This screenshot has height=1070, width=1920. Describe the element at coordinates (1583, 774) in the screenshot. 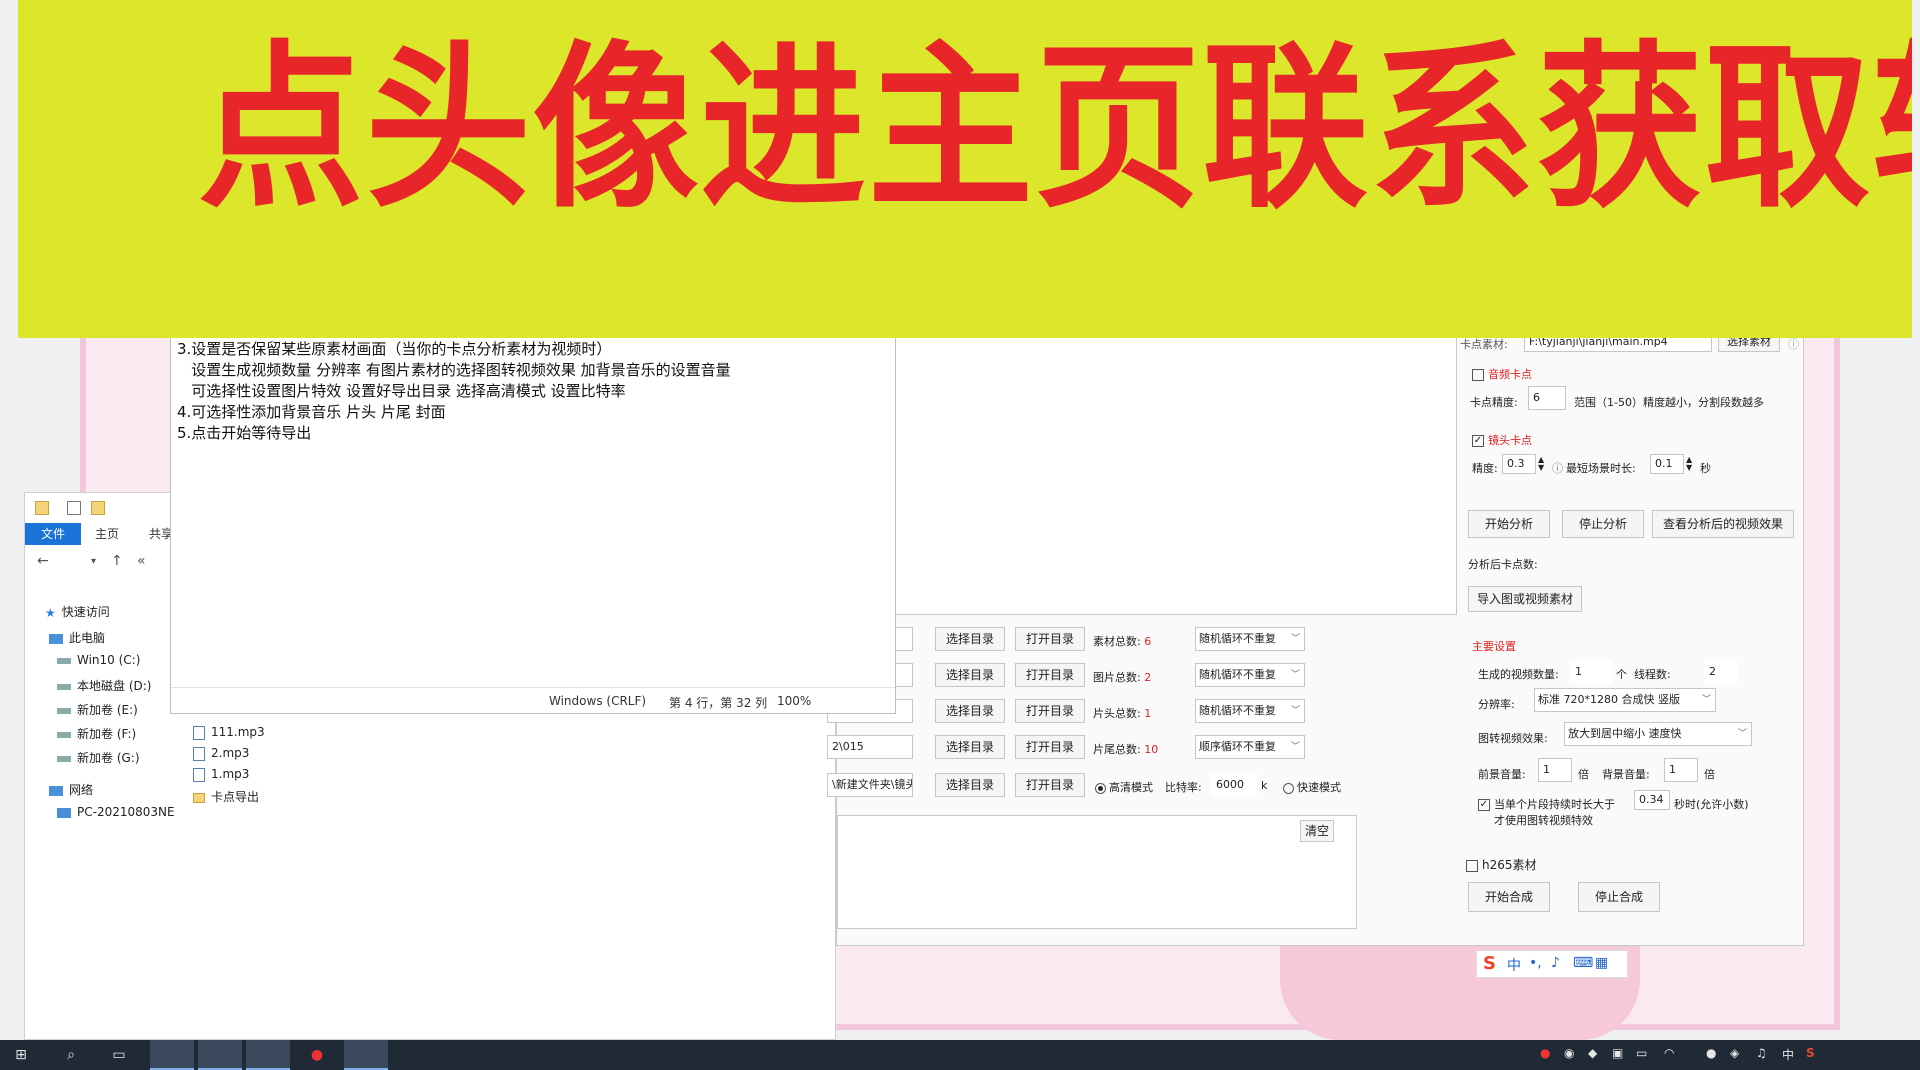

I see `fg-volume-unit: 倍` at that location.